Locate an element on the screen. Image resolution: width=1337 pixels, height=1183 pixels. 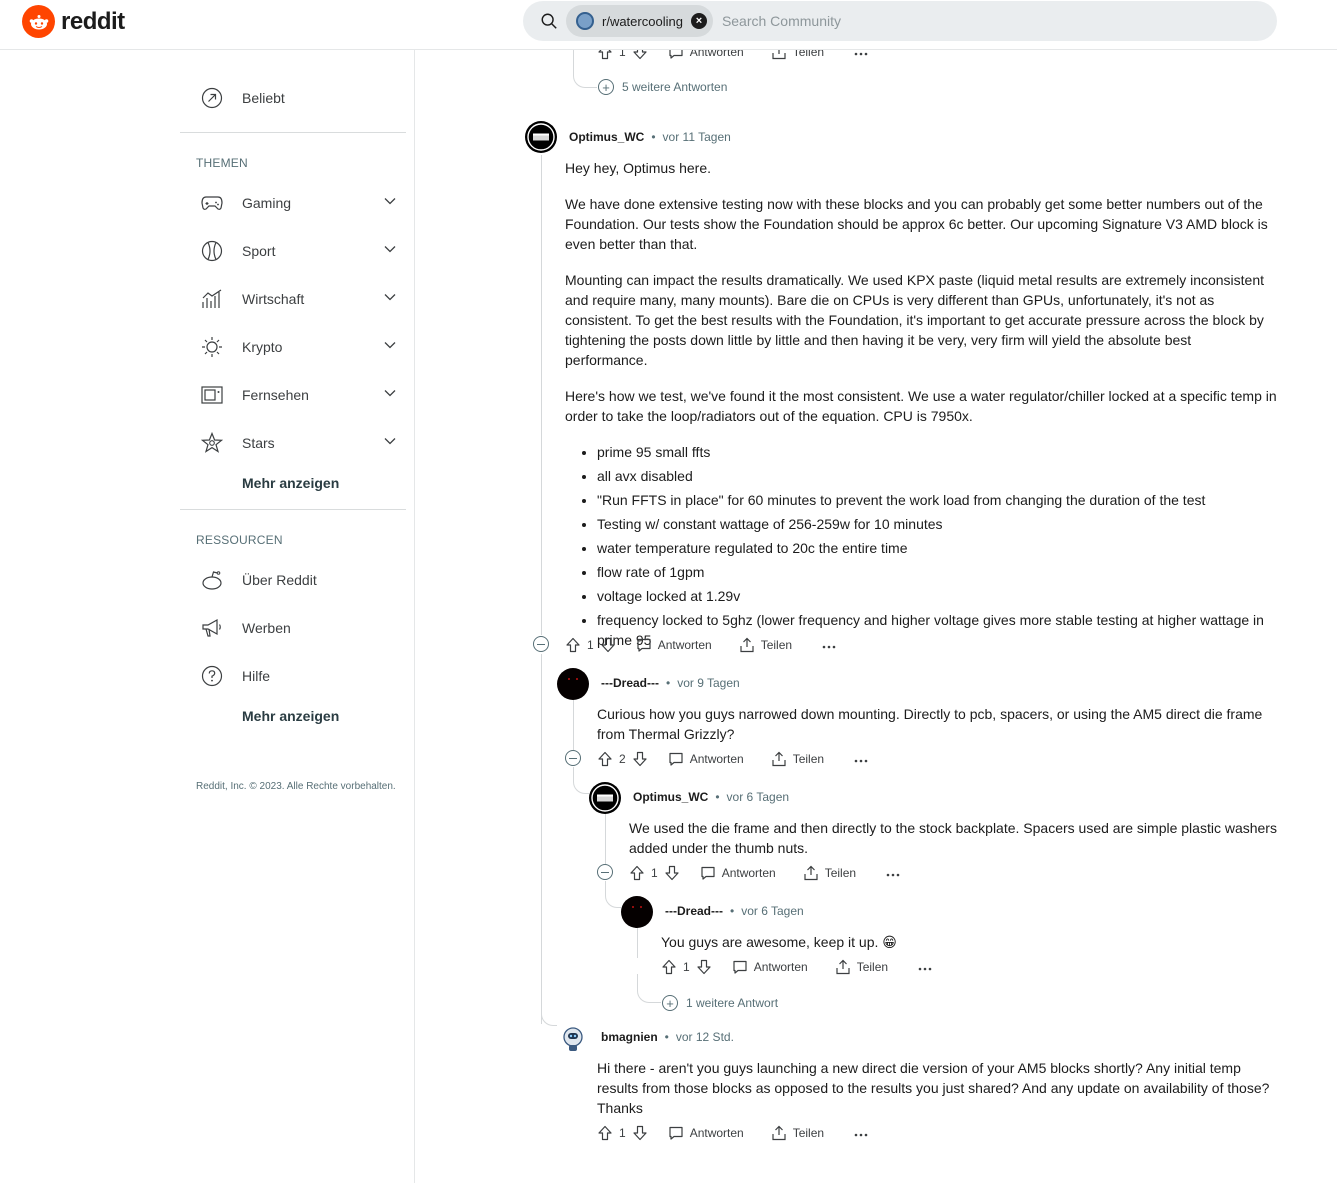
timestamp: vor 6 Tagen is located at coordinates (758, 797).